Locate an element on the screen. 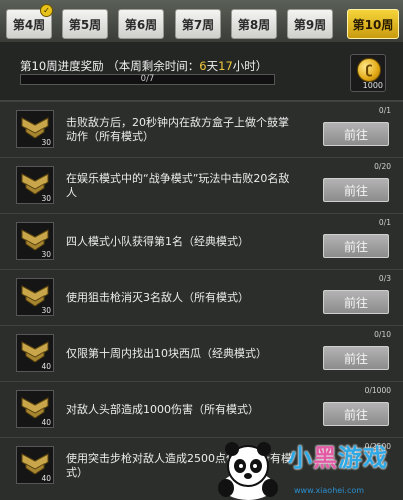 The height and width of the screenshot is (500, 403). tab-label: 第7周 is located at coordinates (198, 24).